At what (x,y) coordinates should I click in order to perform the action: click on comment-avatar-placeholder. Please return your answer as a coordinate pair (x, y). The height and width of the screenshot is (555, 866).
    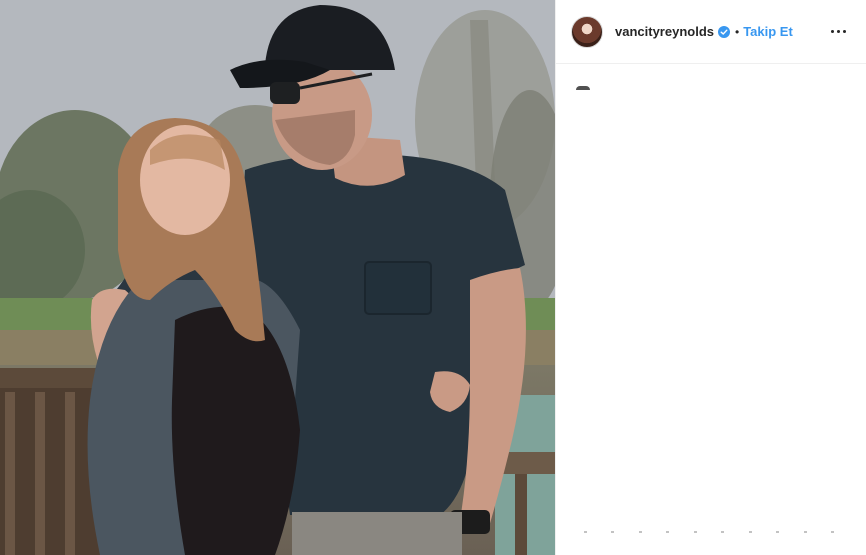
    Looking at the image, I should click on (583, 88).